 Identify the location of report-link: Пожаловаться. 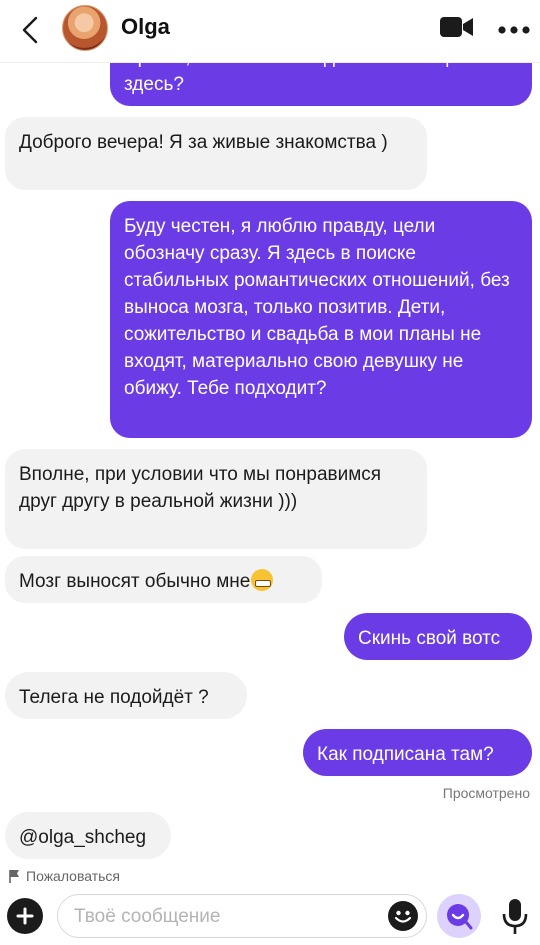
(64, 876).